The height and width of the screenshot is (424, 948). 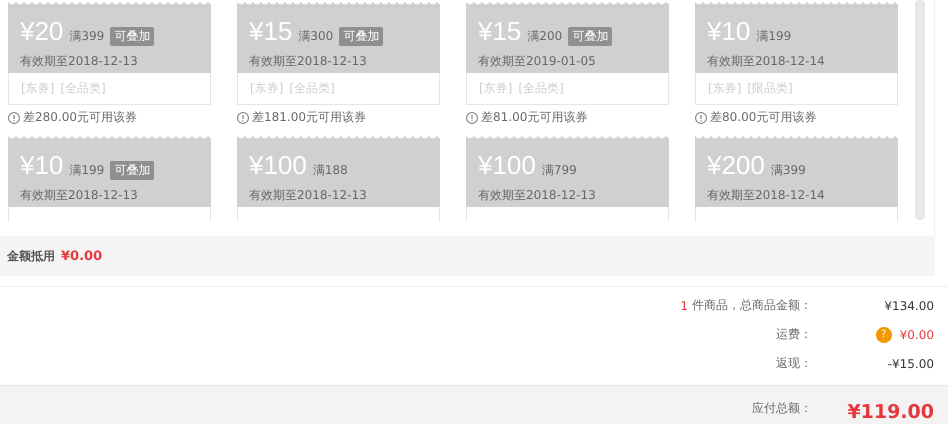 I want to click on coupon-note: 差280.00元可用该券, so click(x=80, y=117).